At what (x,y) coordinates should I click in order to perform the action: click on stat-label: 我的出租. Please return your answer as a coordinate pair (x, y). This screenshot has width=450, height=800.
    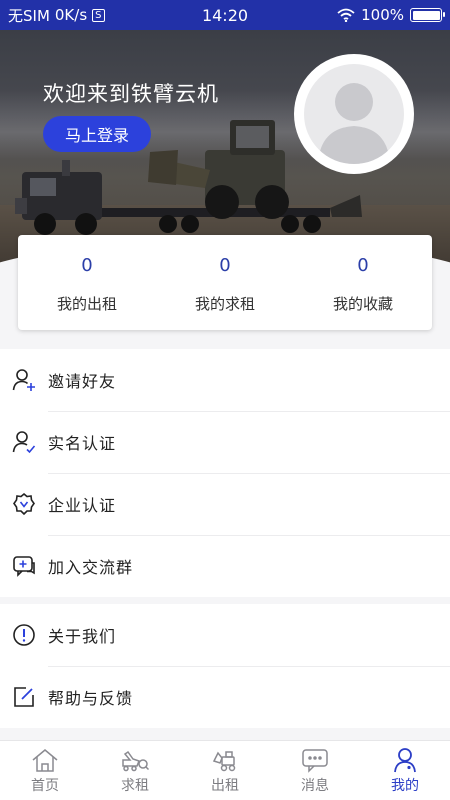
    Looking at the image, I should click on (86, 304).